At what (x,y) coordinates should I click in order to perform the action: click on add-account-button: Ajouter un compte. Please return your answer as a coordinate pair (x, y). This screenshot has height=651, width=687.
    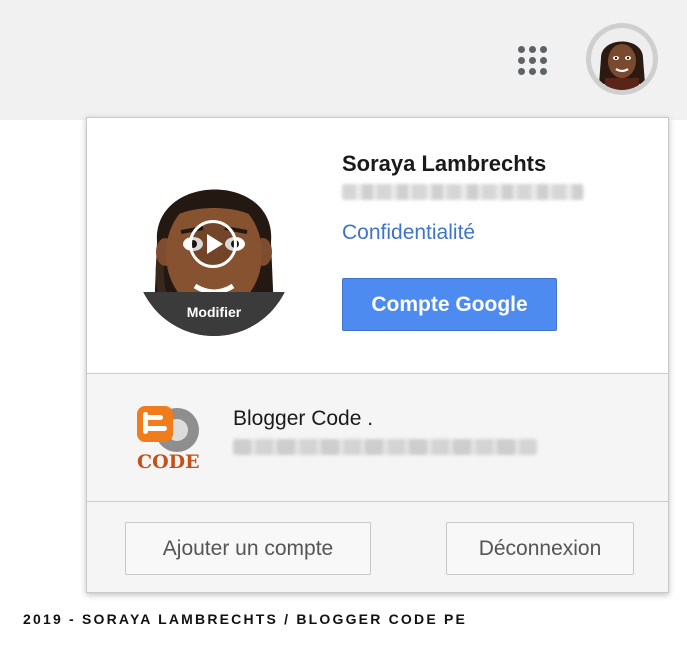
    Looking at the image, I should click on (248, 548).